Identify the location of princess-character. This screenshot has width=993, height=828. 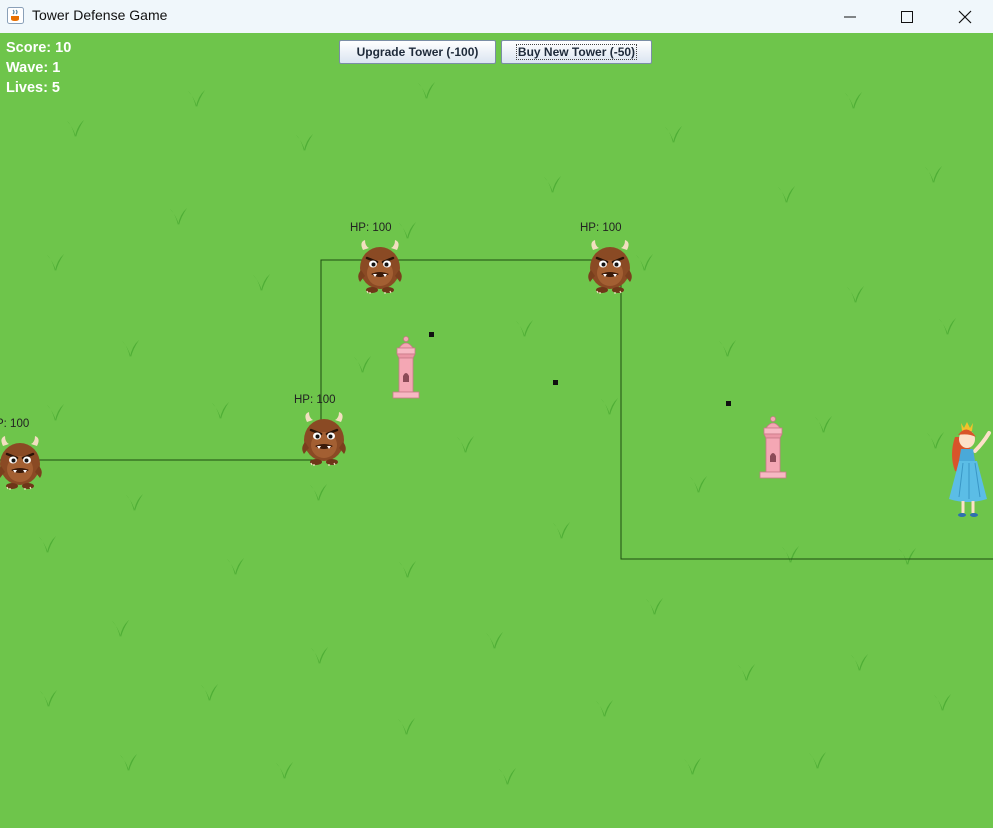
(969, 471).